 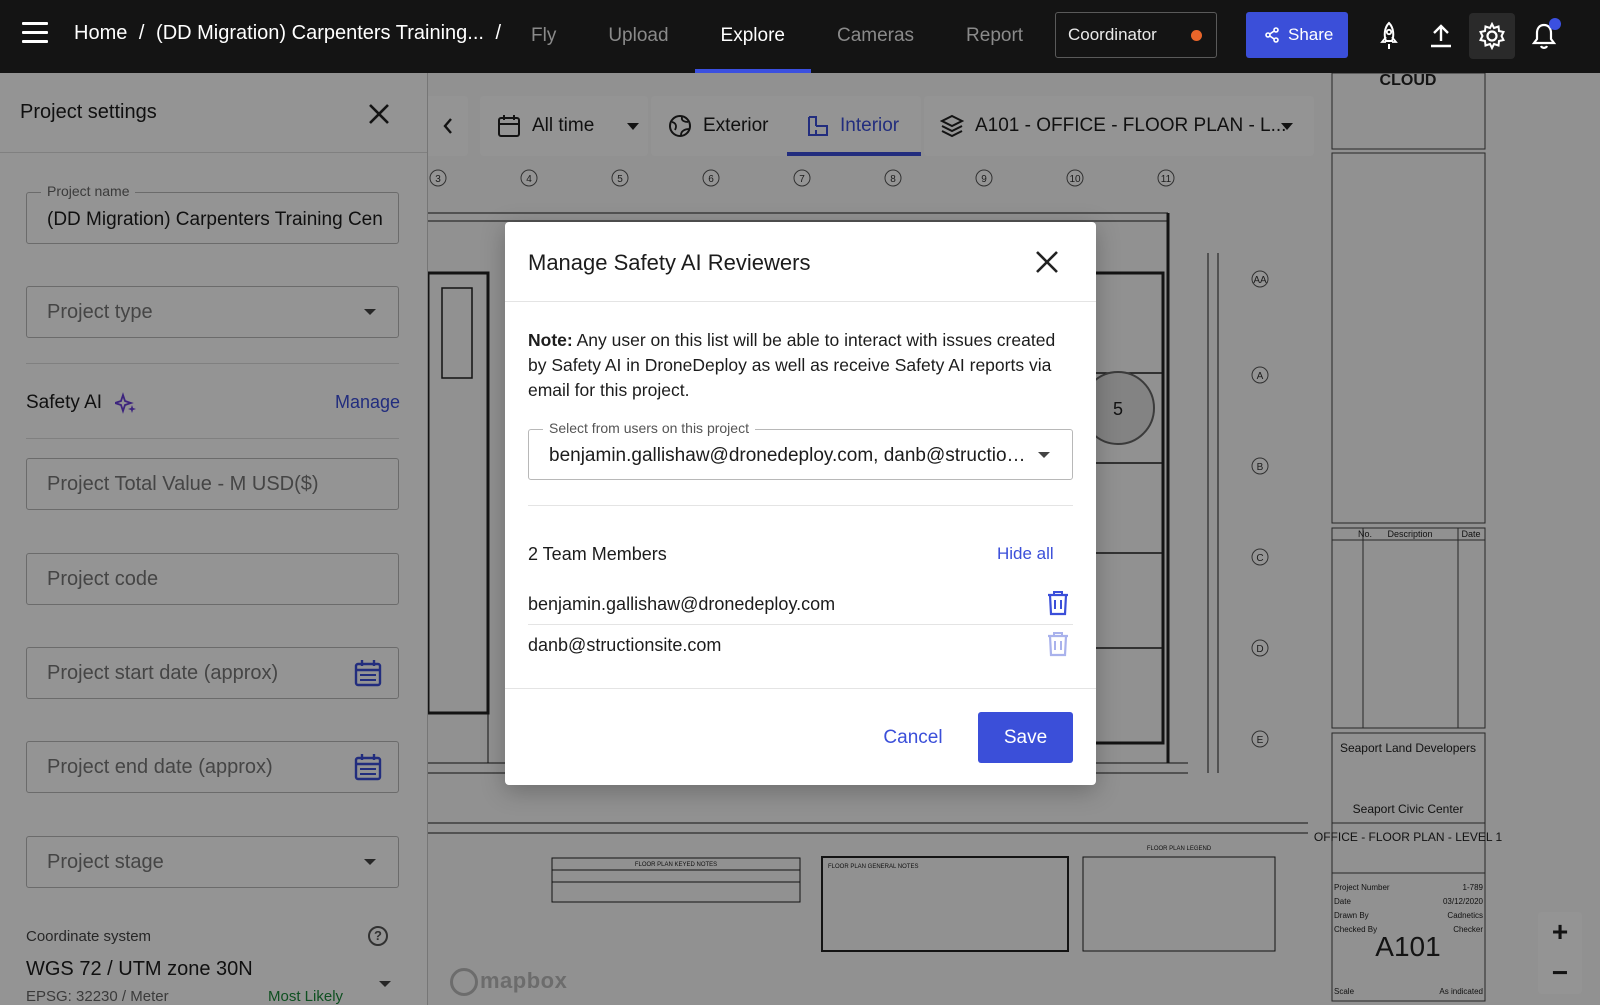 I want to click on dialog-title: Manage Safety AI Reviewers, so click(x=669, y=262).